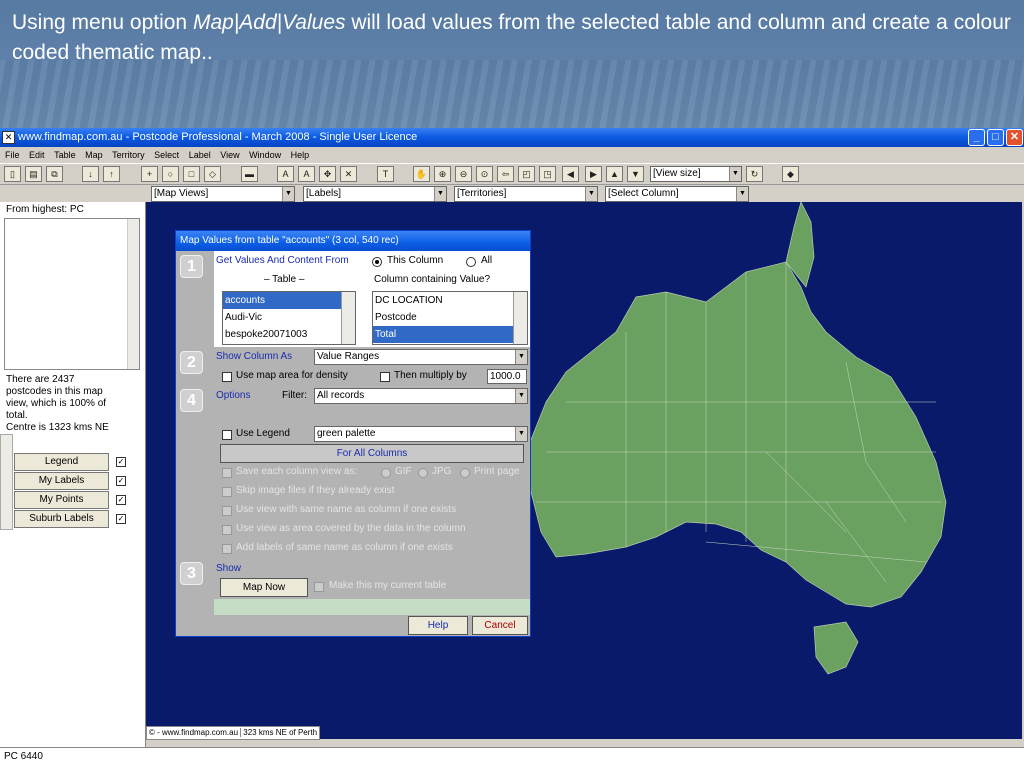 The height and width of the screenshot is (768, 1024). Describe the element at coordinates (121, 519) in the screenshot. I see `suburb-labels-checkbox: ✓` at that location.